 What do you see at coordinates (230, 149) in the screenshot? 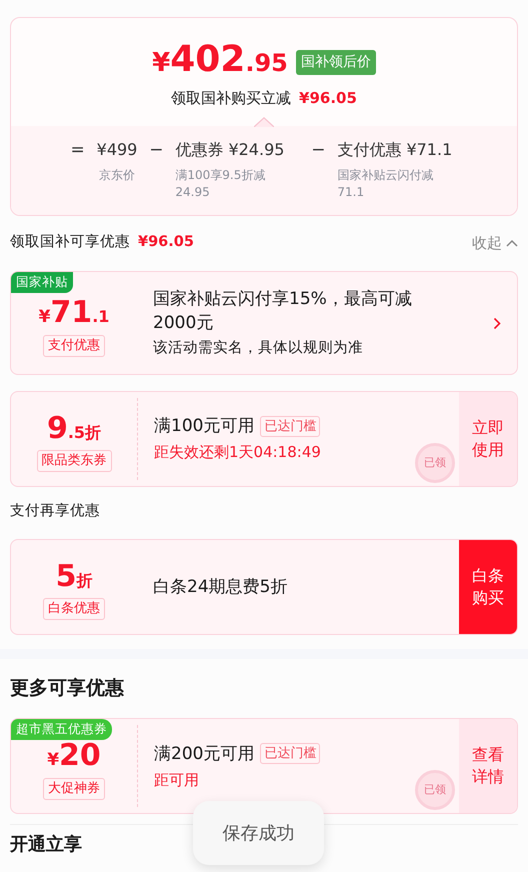
I see `formula-amount: 优惠券 ¥24.95` at bounding box center [230, 149].